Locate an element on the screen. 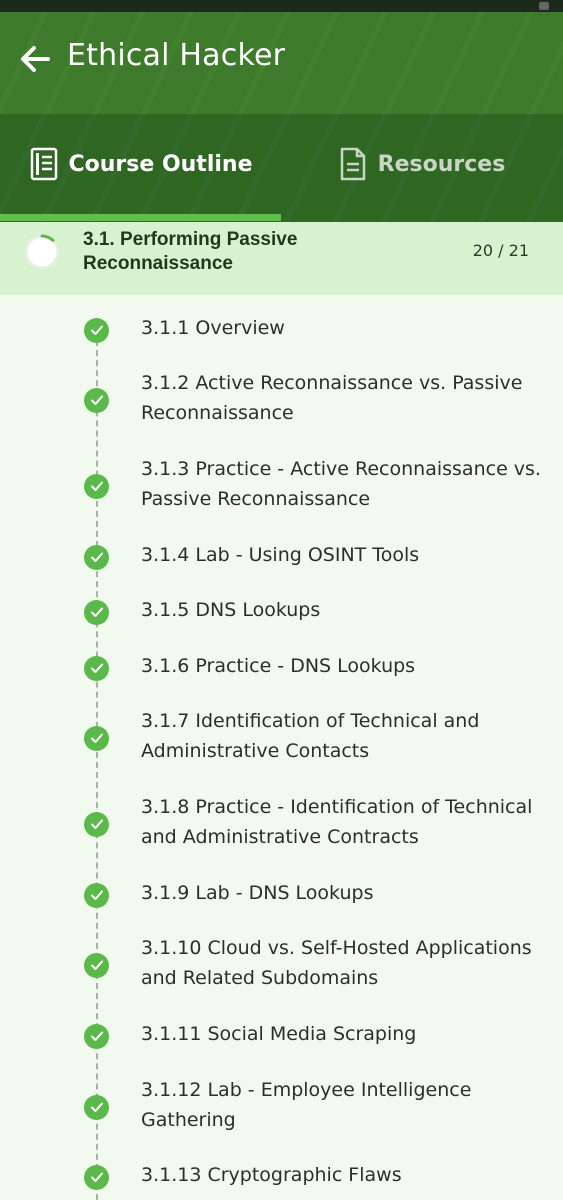 This screenshot has width=563, height=1200. document-icon is located at coordinates (352, 164).